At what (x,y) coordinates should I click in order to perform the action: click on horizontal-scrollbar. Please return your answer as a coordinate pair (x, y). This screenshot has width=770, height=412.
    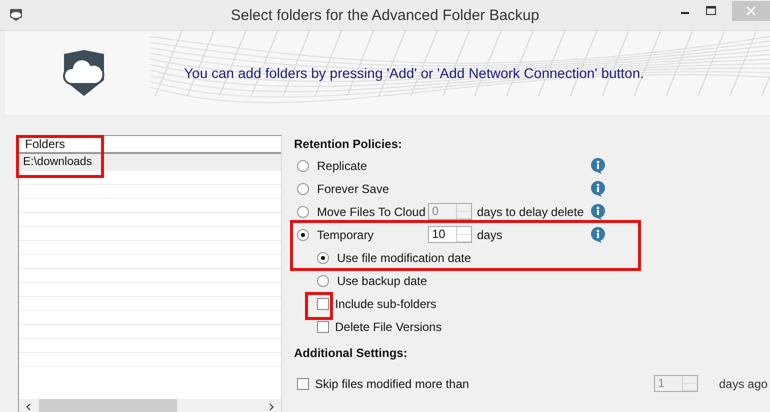
    Looking at the image, I should click on (150, 405).